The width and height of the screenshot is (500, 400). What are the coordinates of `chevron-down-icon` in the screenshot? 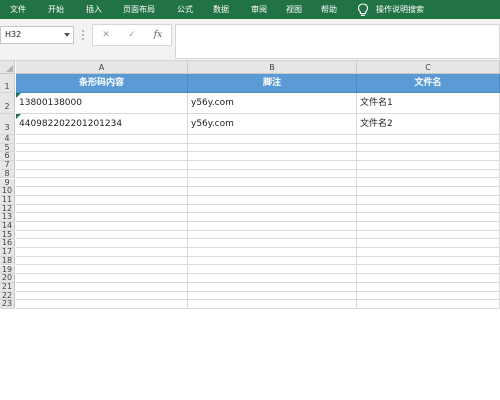 It's located at (67, 35).